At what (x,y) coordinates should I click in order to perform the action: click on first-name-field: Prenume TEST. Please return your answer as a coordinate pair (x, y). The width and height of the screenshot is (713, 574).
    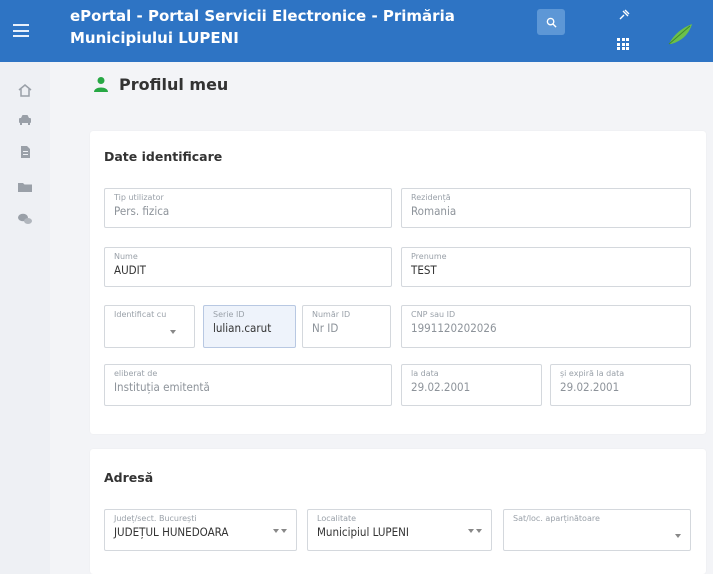
    Looking at the image, I should click on (546, 267).